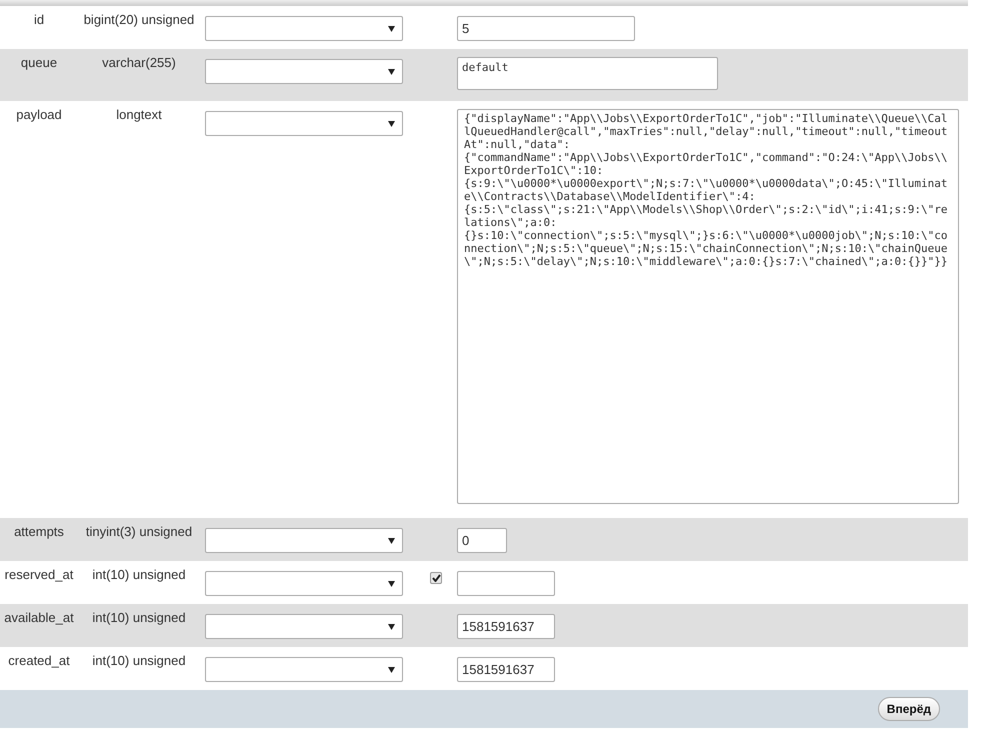  What do you see at coordinates (139, 20) in the screenshot?
I see `column-type: bigint(20) unsigned` at bounding box center [139, 20].